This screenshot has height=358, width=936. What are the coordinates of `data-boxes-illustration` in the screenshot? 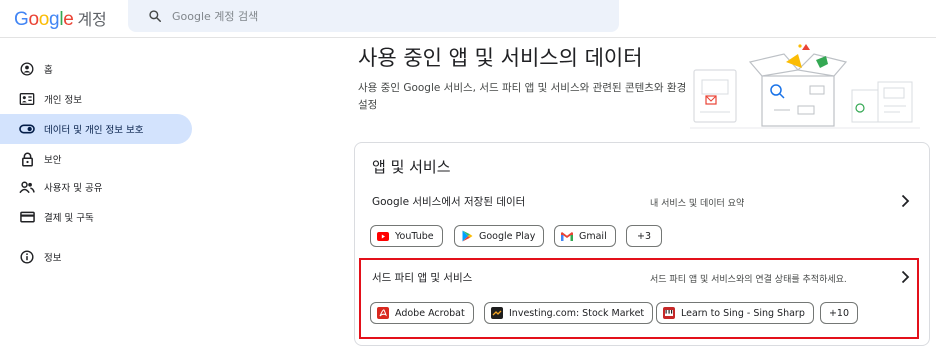 It's located at (805, 86).